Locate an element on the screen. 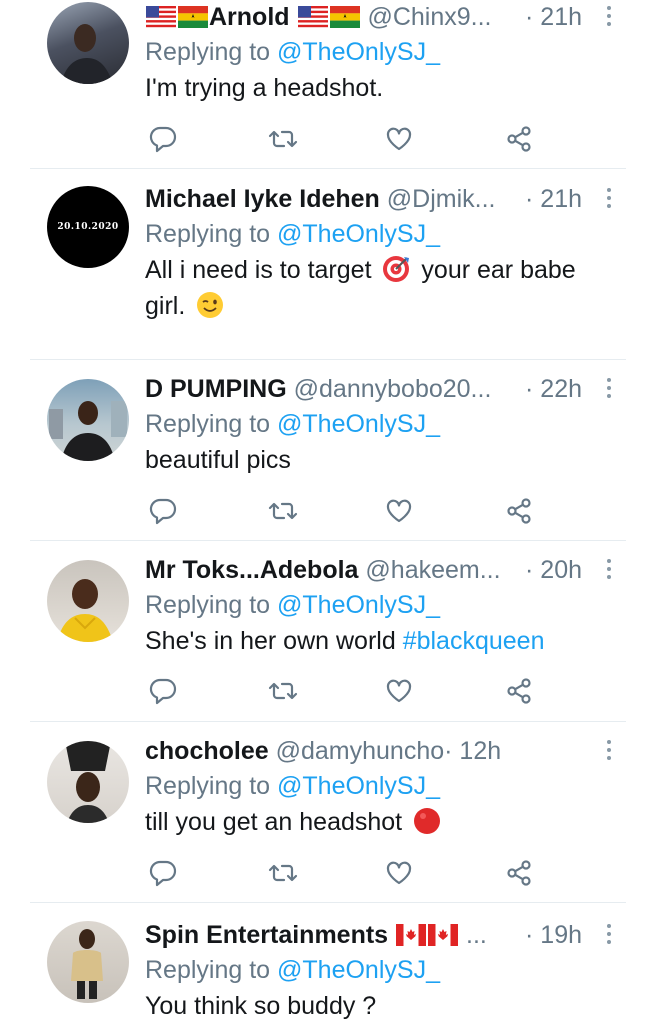 This screenshot has height=1030, width=654. author-name: chocholee is located at coordinates (207, 751).